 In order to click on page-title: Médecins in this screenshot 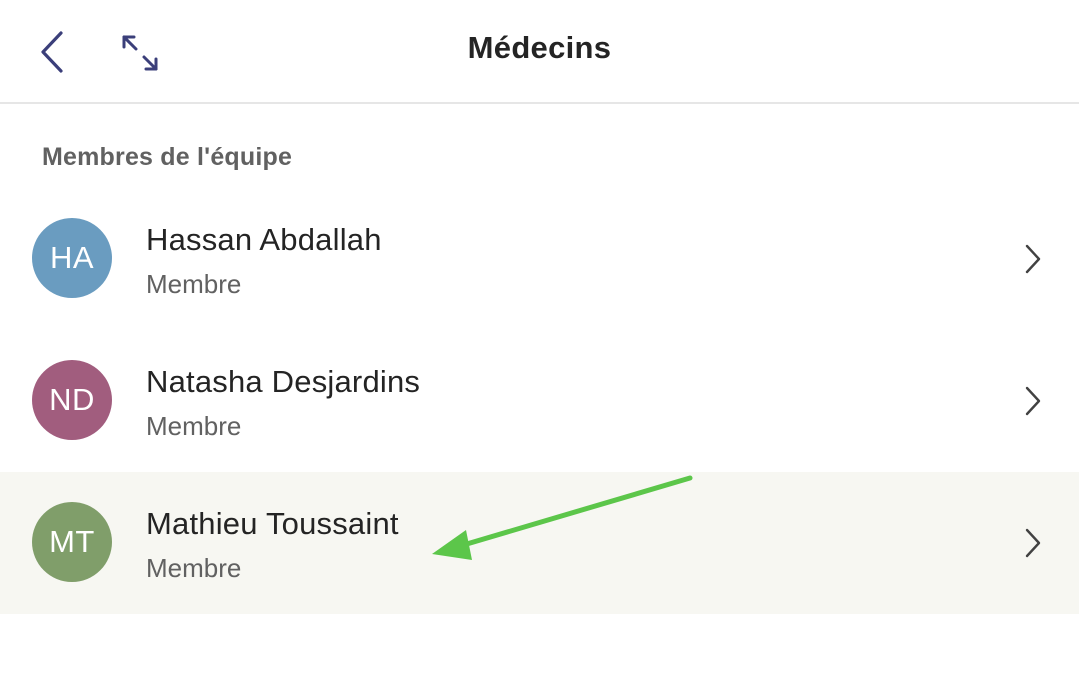, I will do `click(539, 47)`.